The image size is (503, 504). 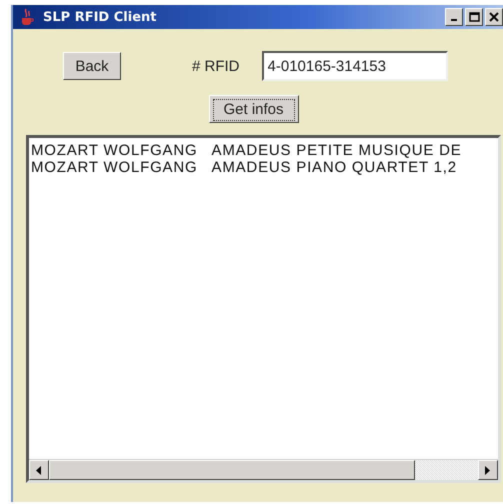 I want to click on horizontal-scrollbar, so click(x=263, y=469).